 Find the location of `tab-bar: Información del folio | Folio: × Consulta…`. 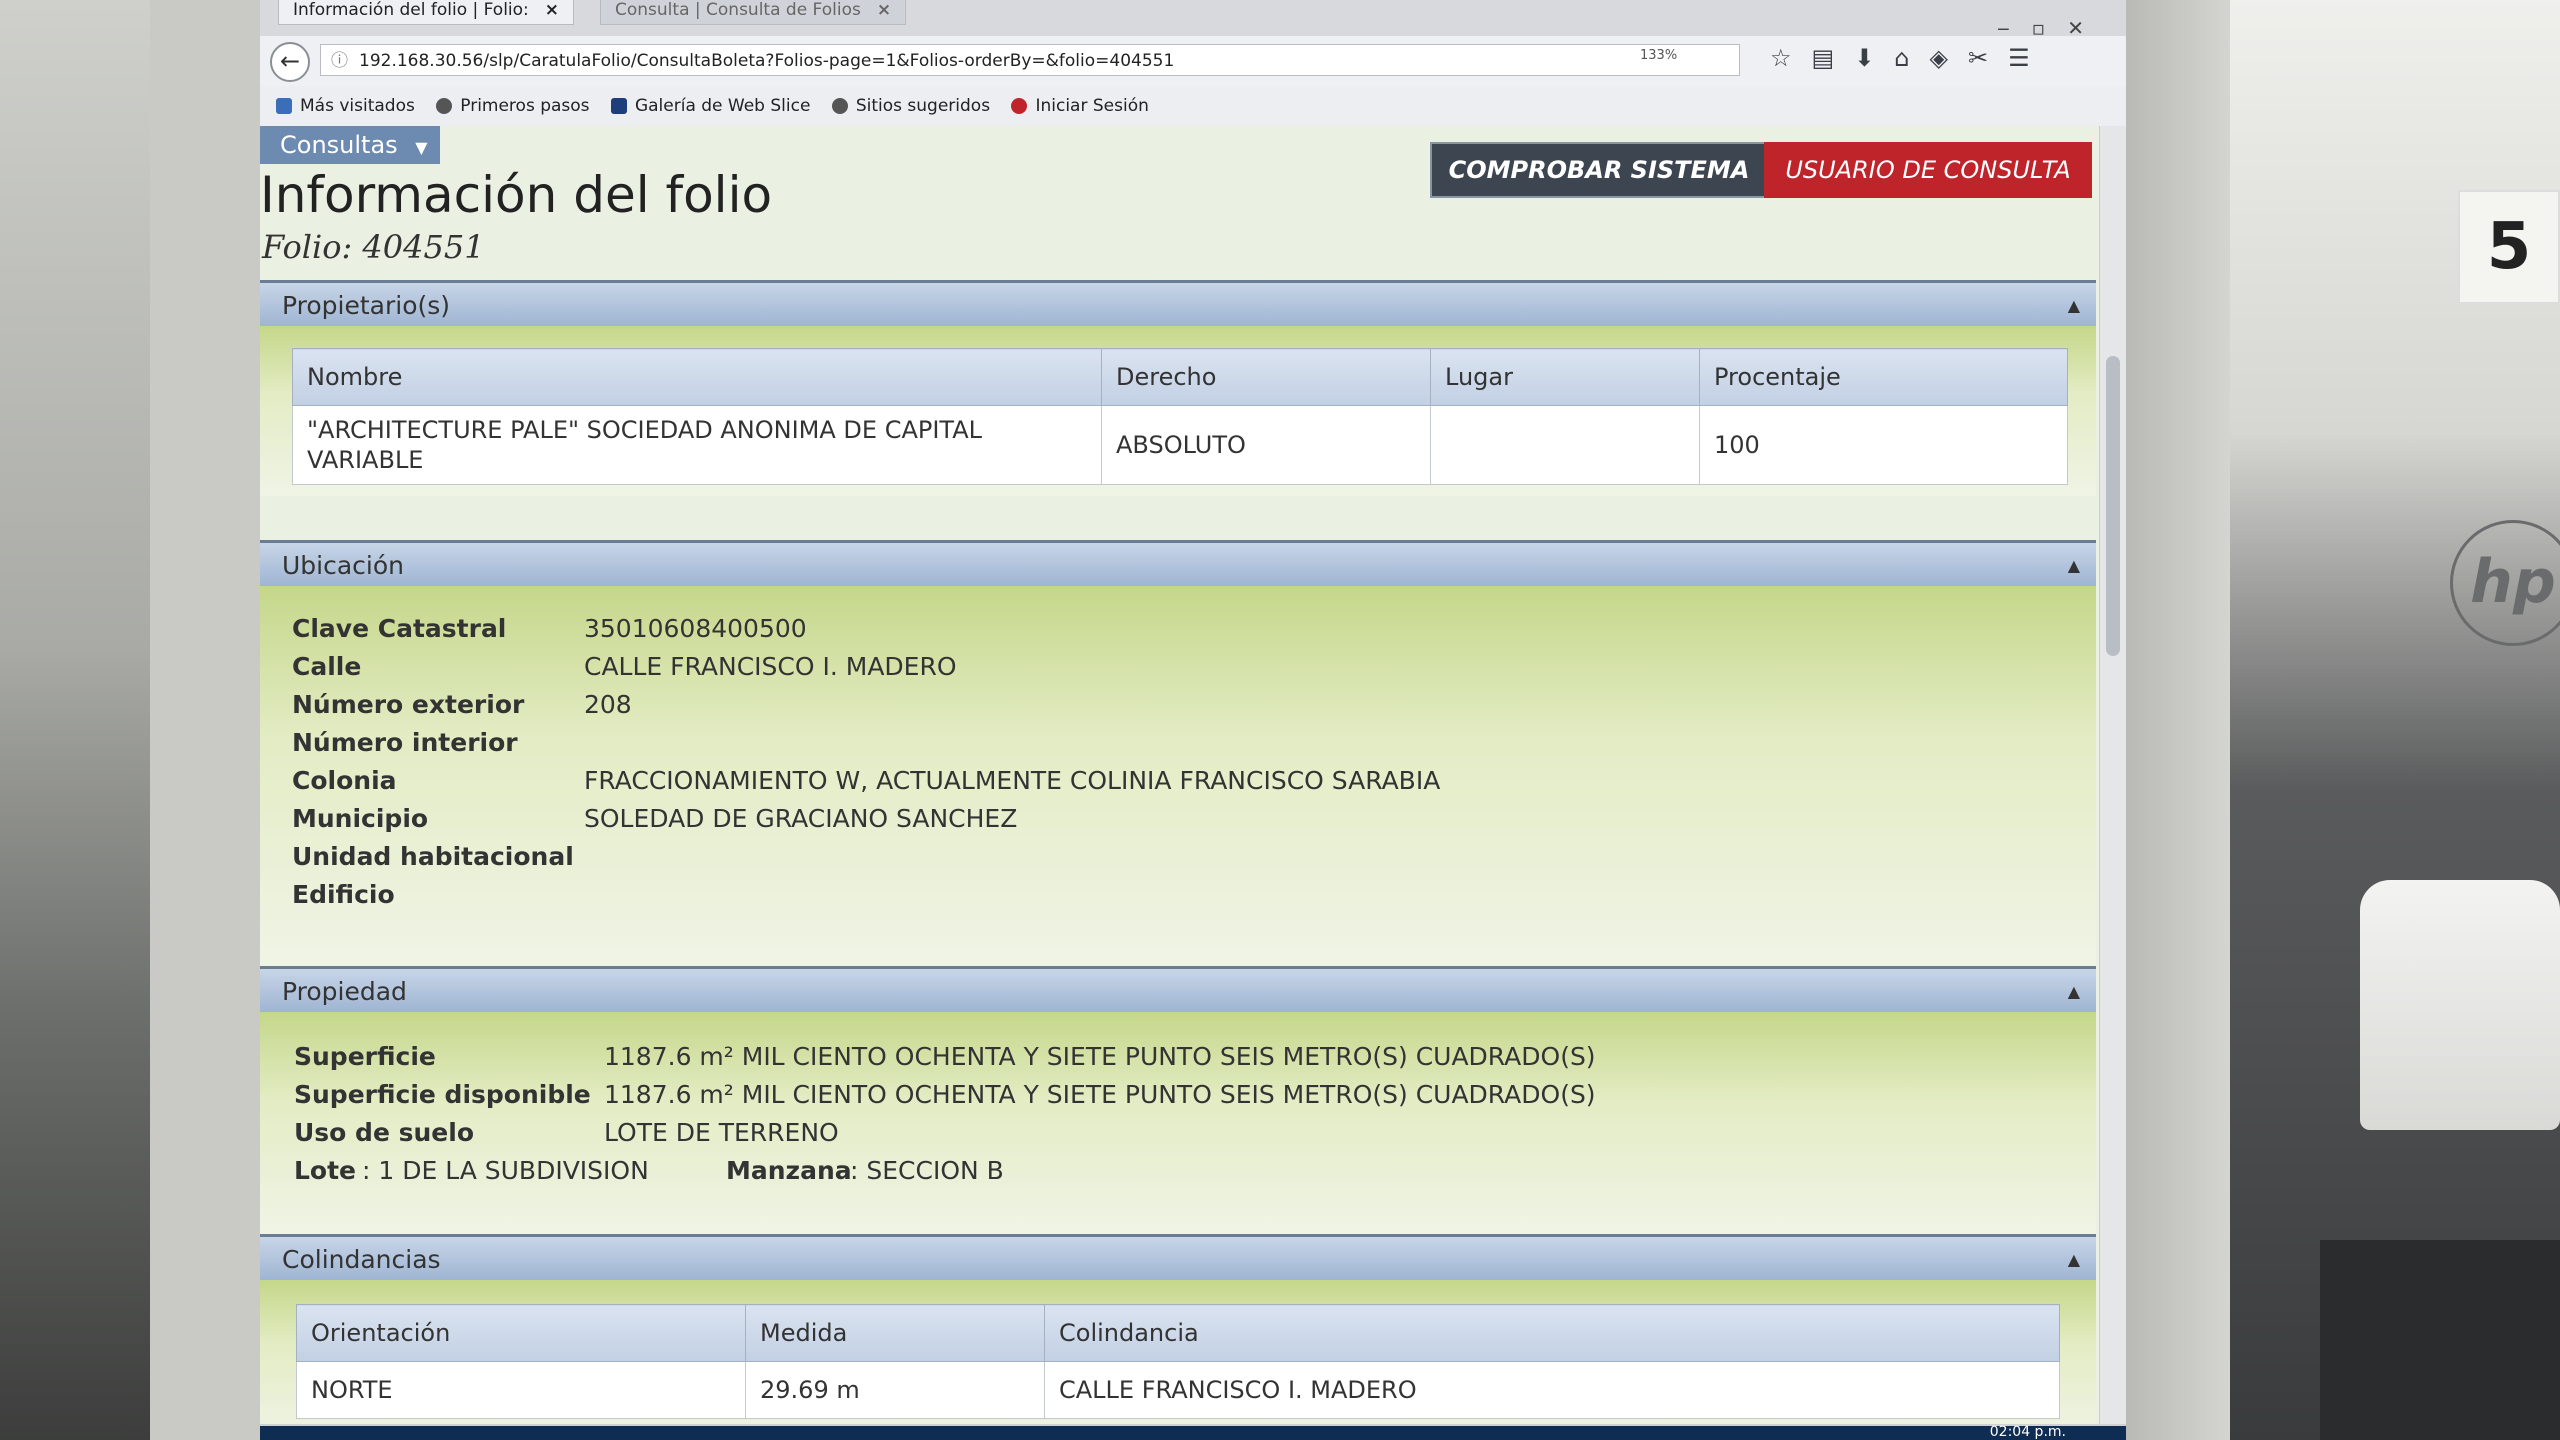

tab-bar: Información del folio | Folio: × Consulta… is located at coordinates (1193, 20).